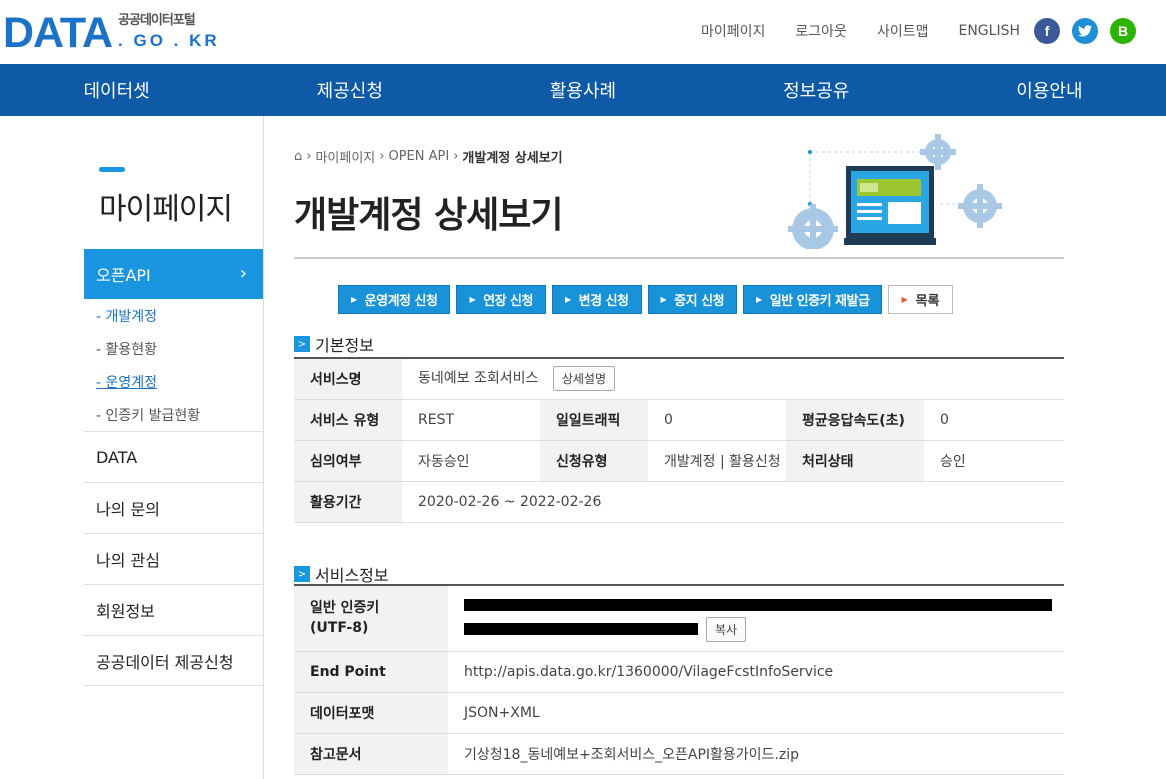 The width and height of the screenshot is (1166, 779). Describe the element at coordinates (594, 420) in the screenshot. I see `daily-traffic-label: 일일트래픽` at that location.